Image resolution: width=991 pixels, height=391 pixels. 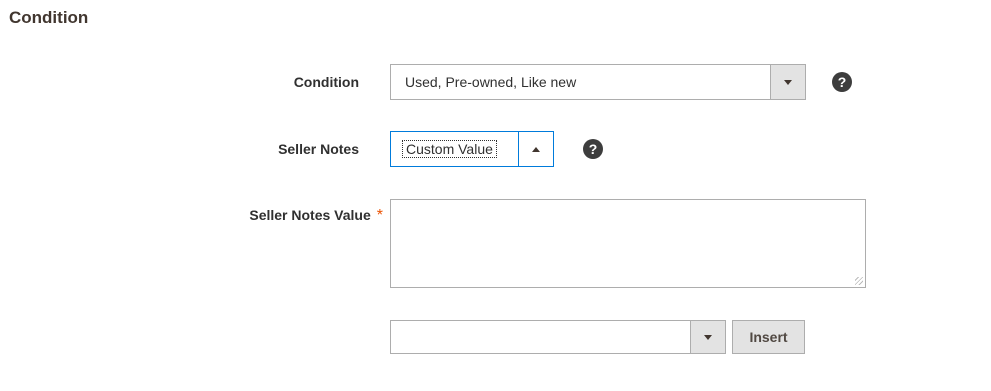 What do you see at coordinates (326, 82) in the screenshot?
I see `condition-label-text: Condition` at bounding box center [326, 82].